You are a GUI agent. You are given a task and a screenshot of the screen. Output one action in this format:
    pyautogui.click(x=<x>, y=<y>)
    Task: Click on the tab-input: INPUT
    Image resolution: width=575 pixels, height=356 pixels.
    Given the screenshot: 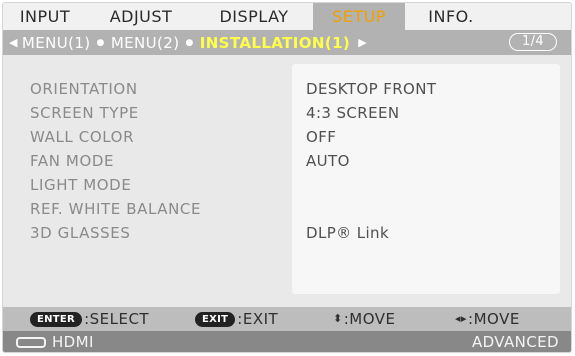 What is the action you would take?
    pyautogui.click(x=45, y=16)
    